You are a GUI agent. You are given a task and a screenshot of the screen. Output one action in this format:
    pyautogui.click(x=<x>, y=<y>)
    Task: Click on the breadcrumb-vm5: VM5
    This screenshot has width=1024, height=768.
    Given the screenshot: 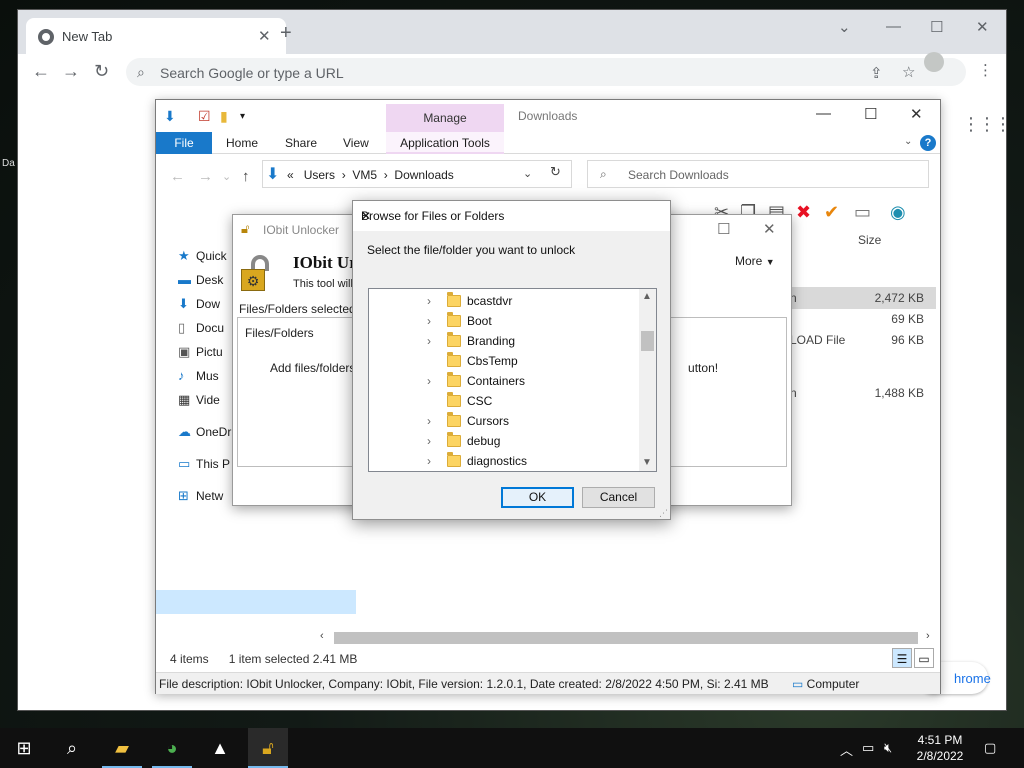 What is the action you would take?
    pyautogui.click(x=364, y=175)
    